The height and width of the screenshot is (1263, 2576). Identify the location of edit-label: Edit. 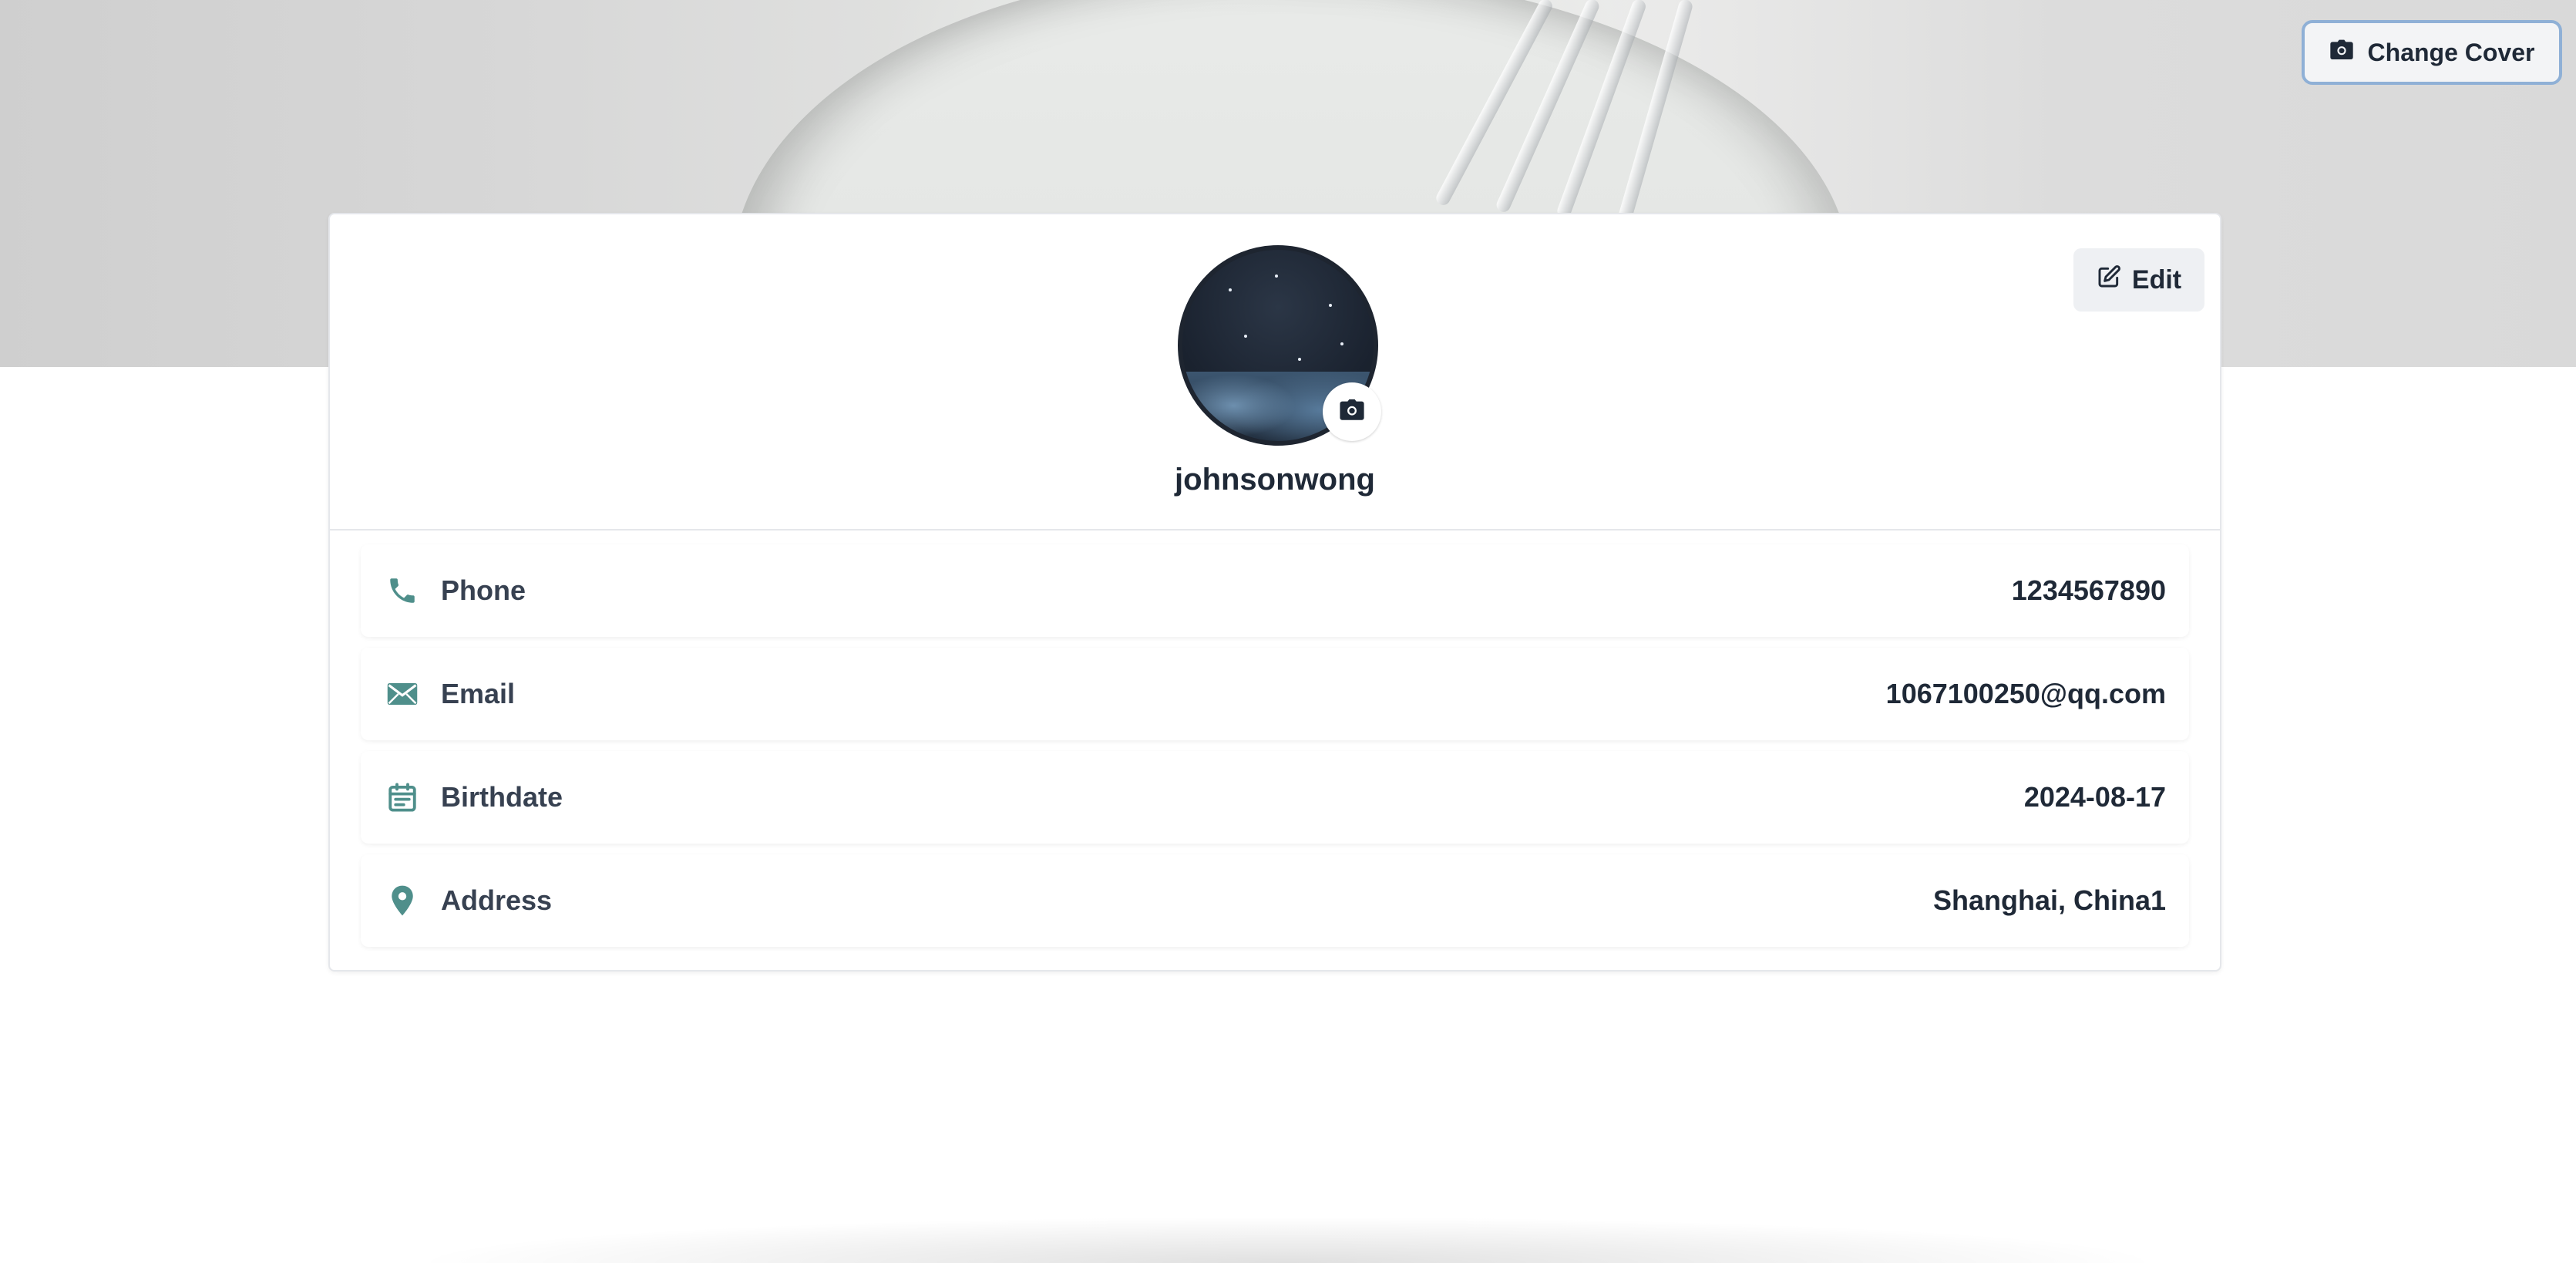
(2156, 280).